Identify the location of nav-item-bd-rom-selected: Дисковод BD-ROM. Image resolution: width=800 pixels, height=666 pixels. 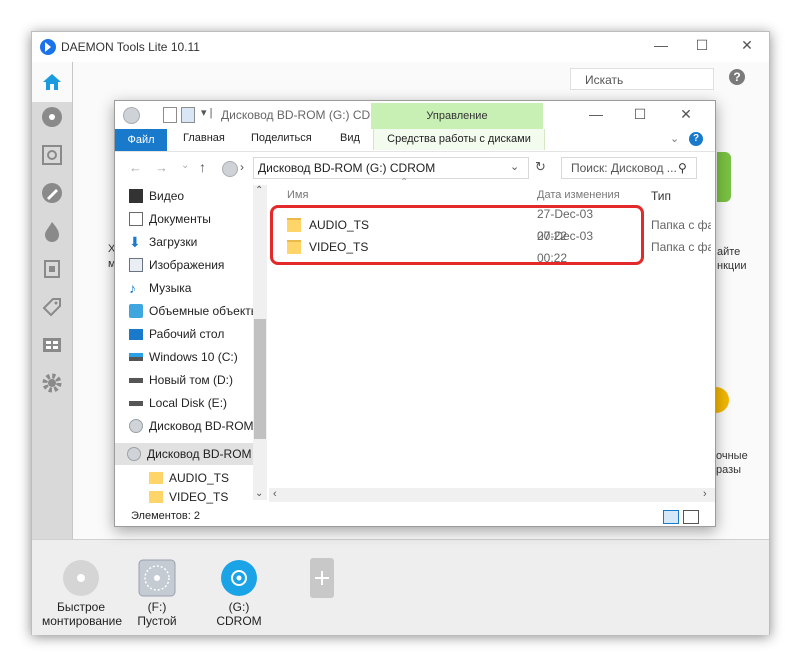
(184, 454).